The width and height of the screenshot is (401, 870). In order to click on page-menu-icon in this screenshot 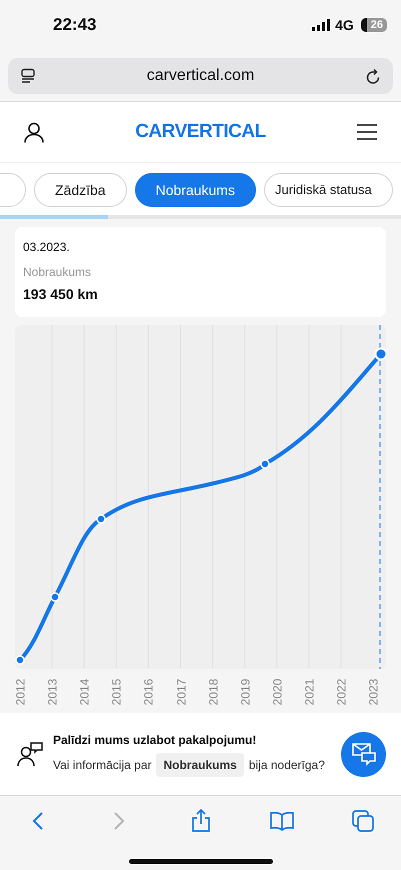, I will do `click(28, 76)`.